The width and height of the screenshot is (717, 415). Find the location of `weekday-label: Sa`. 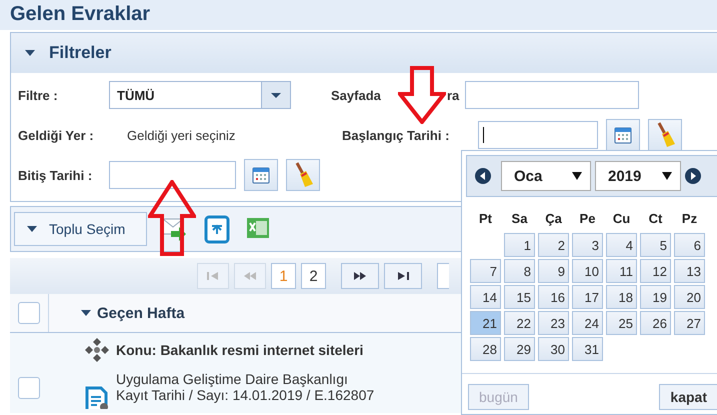

weekday-label: Sa is located at coordinates (519, 217).